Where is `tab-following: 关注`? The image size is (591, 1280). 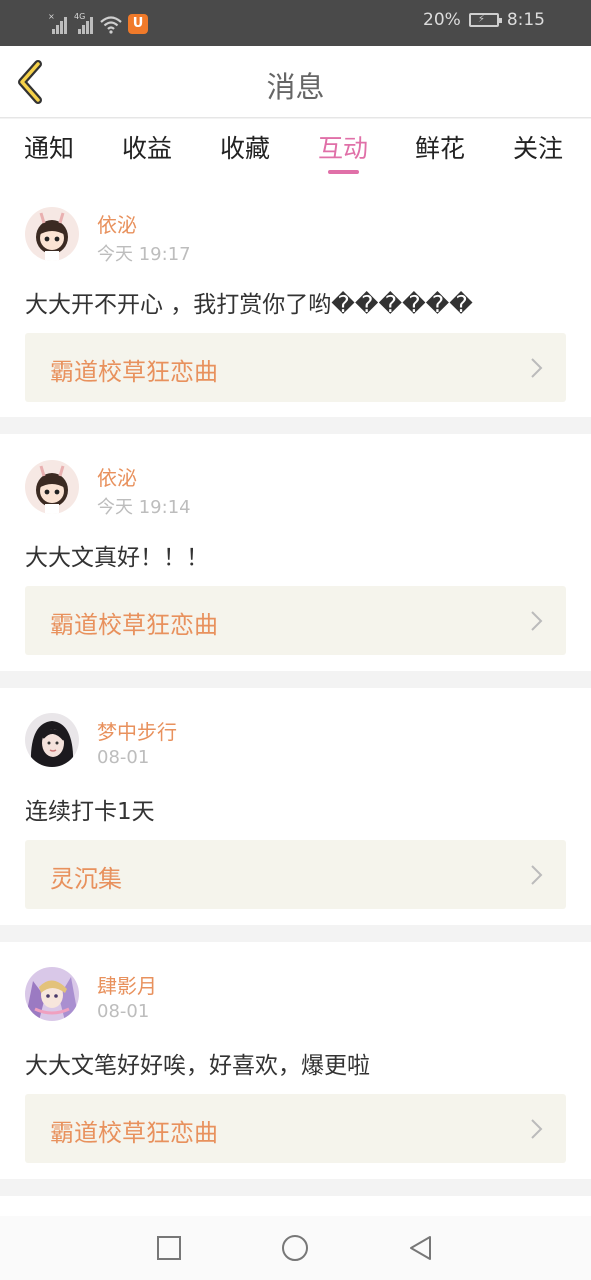 tab-following: 关注 is located at coordinates (538, 147).